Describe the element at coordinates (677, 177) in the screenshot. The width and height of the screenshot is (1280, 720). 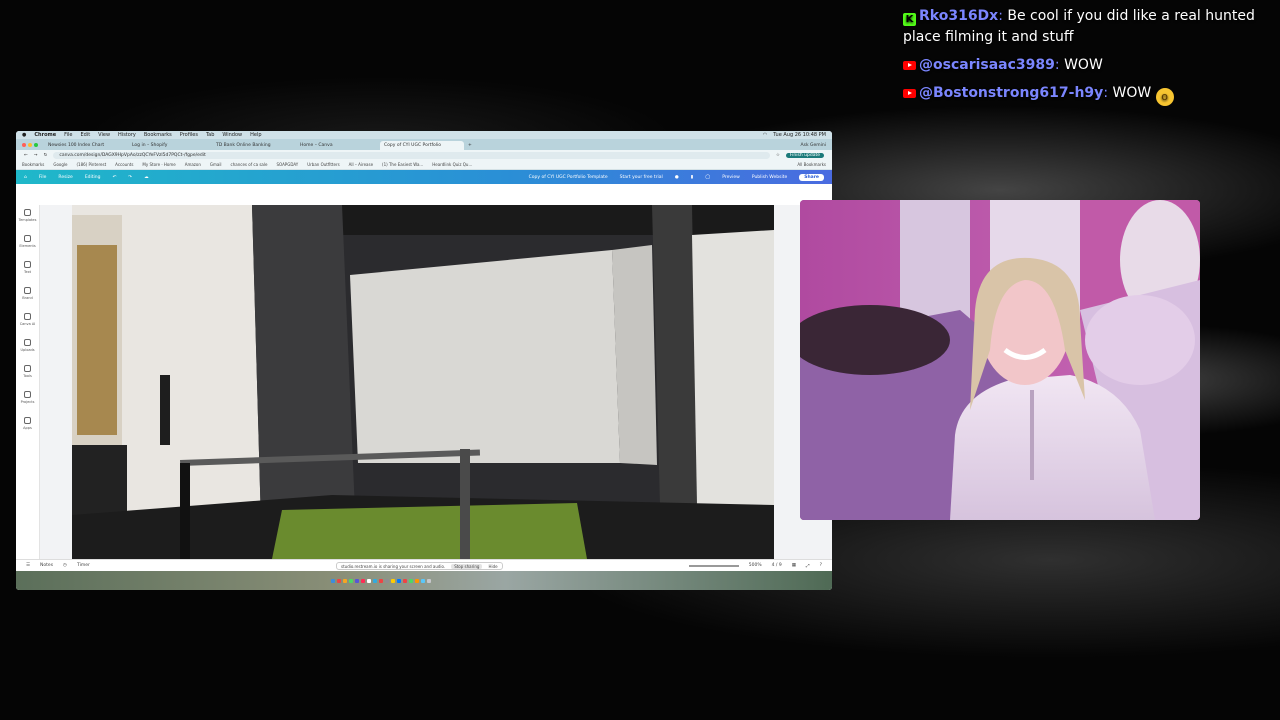
I see `avatar: ●` at that location.